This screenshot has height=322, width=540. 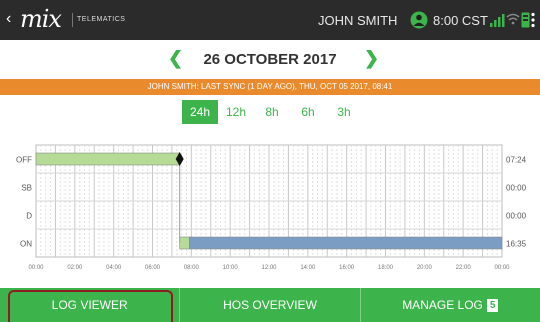 What do you see at coordinates (497, 20) in the screenshot?
I see `signal-icon` at bounding box center [497, 20].